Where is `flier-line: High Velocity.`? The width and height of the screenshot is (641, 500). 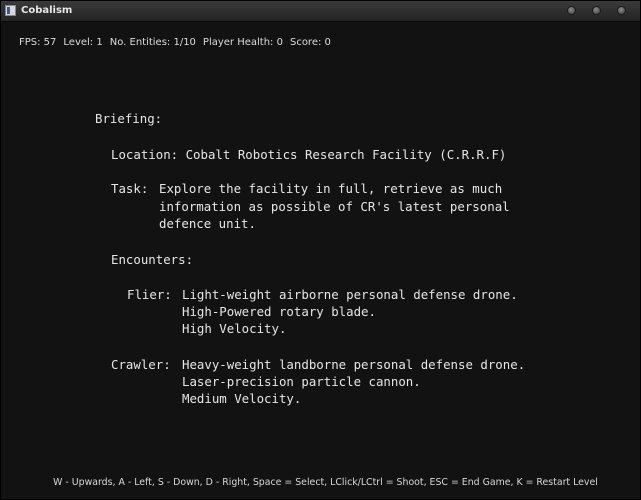
flier-line: High Velocity. is located at coordinates (234, 328).